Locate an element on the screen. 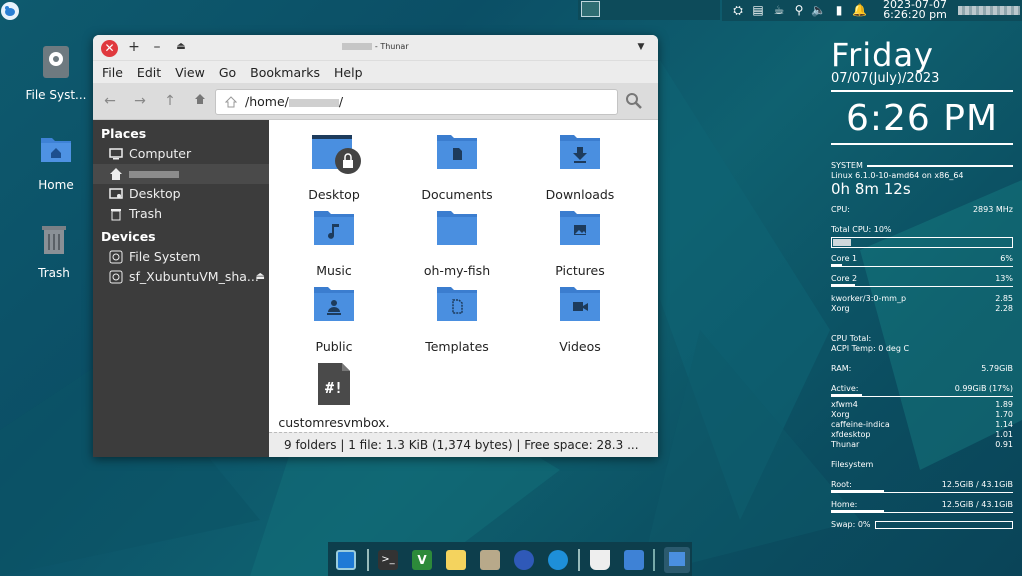  system-row: SYSTEM is located at coordinates (922, 166).